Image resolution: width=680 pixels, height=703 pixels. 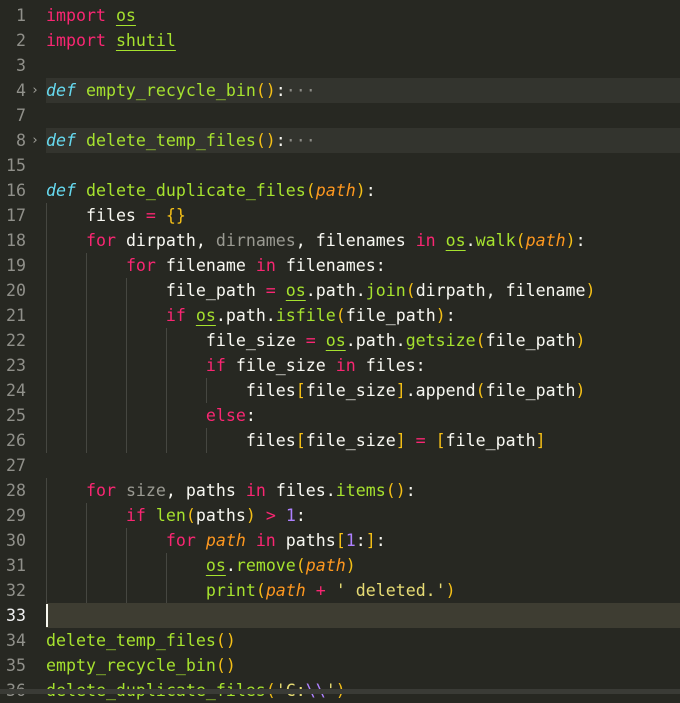 I want to click on code-text: for size, paths in files.items():, so click(x=363, y=490).